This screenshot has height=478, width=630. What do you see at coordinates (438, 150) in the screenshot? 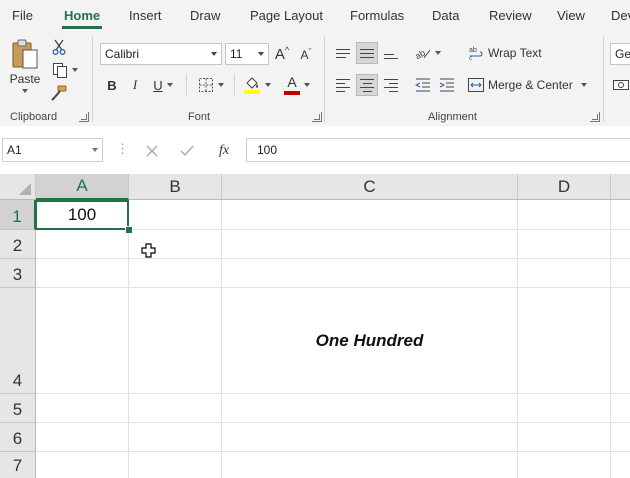
I see `formula-input: 100` at bounding box center [438, 150].